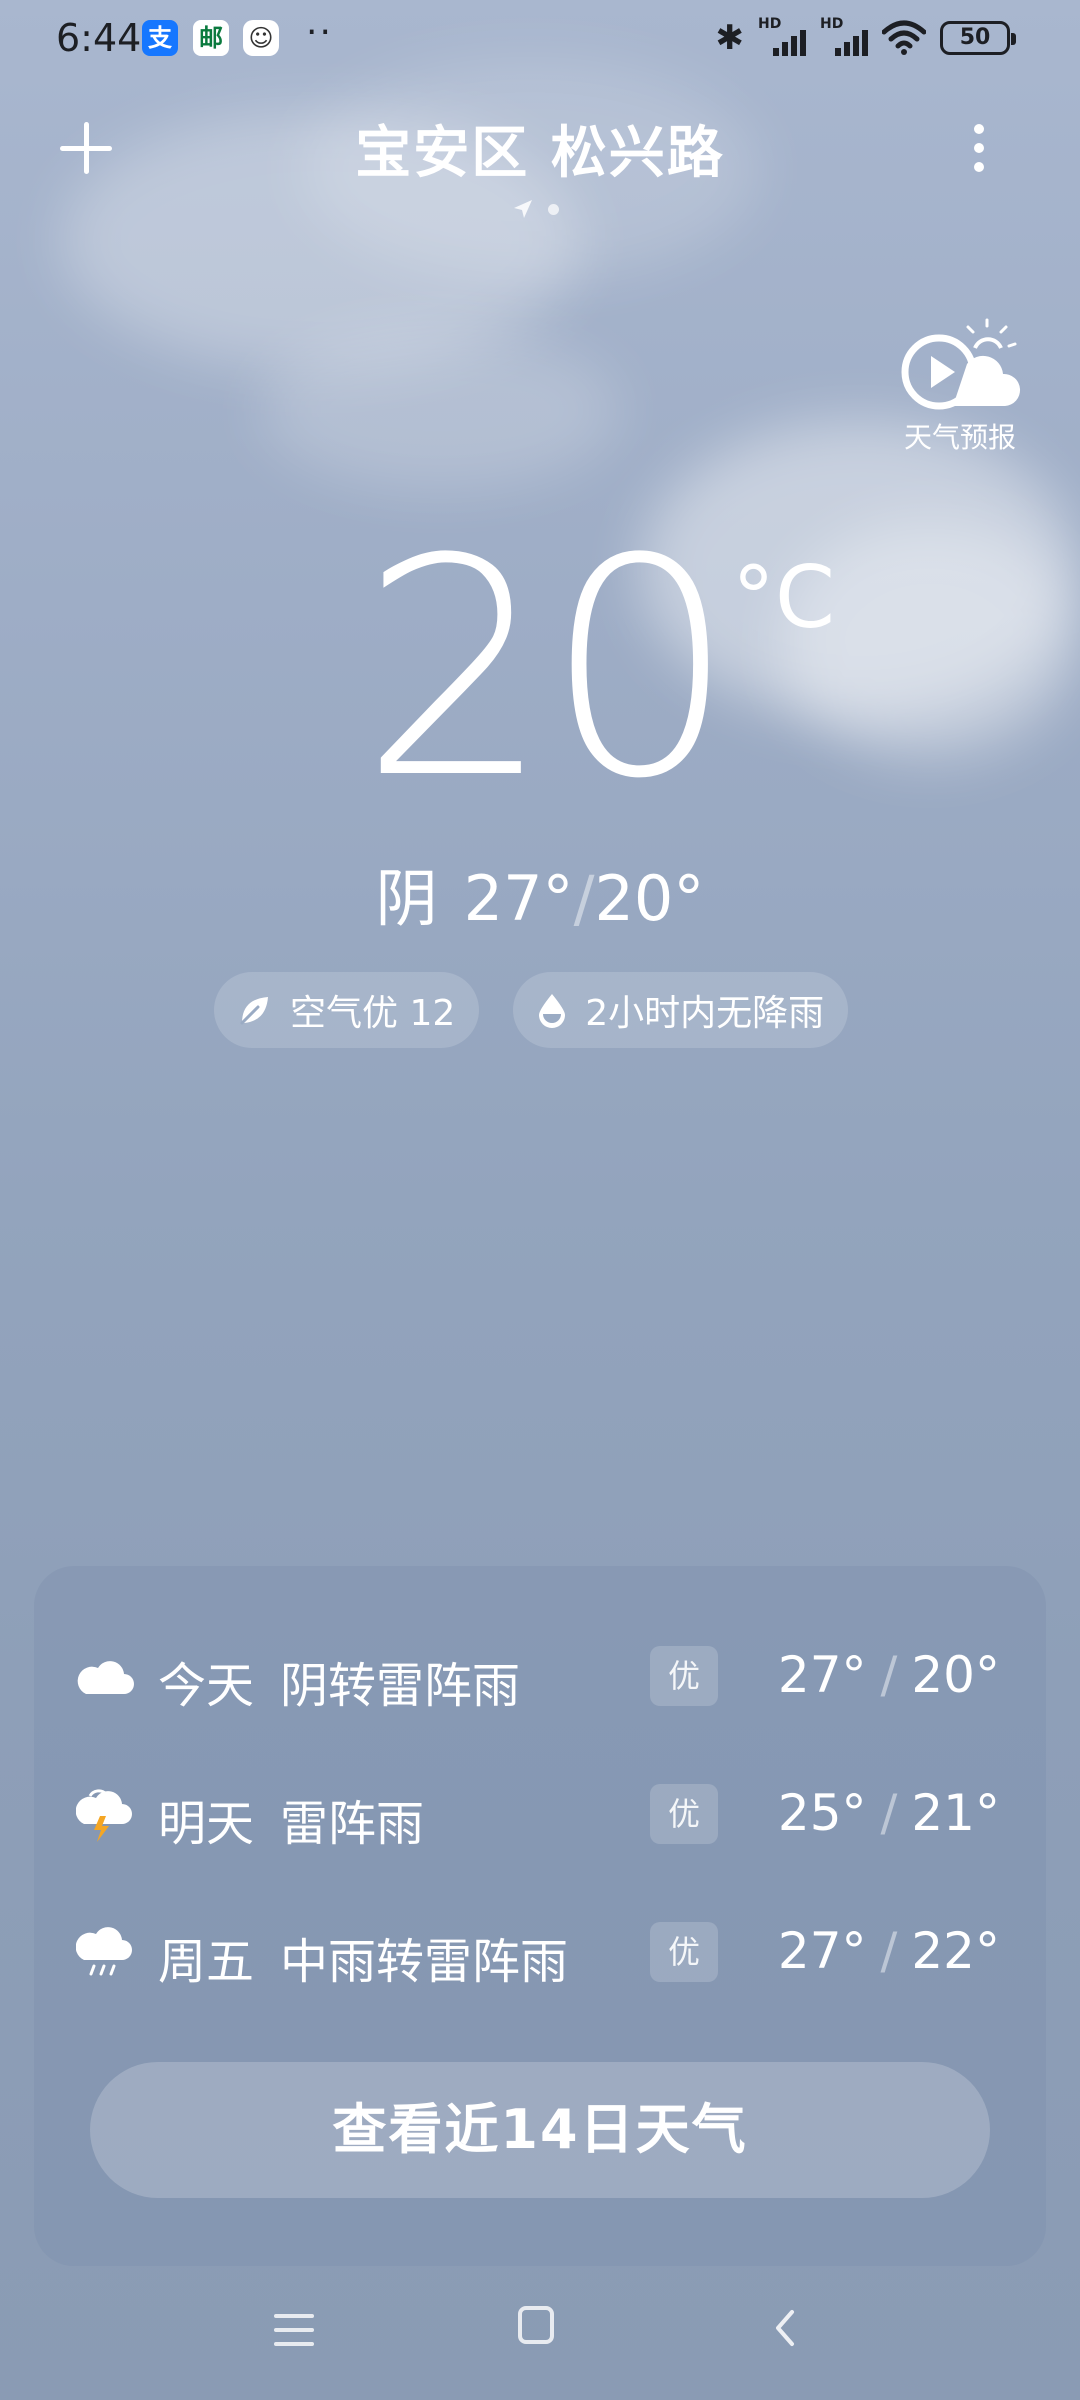 Image resolution: width=1080 pixels, height=2400 pixels. Describe the element at coordinates (540, 1676) in the screenshot. I see `forecast-row: 今天 阴转雷阵雨 优 27°/20°` at that location.